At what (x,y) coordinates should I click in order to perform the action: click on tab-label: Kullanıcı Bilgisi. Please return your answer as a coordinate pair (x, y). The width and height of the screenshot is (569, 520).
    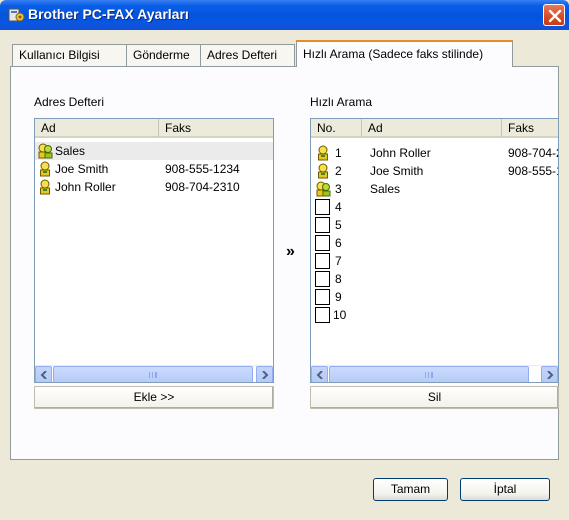
    Looking at the image, I should click on (59, 55).